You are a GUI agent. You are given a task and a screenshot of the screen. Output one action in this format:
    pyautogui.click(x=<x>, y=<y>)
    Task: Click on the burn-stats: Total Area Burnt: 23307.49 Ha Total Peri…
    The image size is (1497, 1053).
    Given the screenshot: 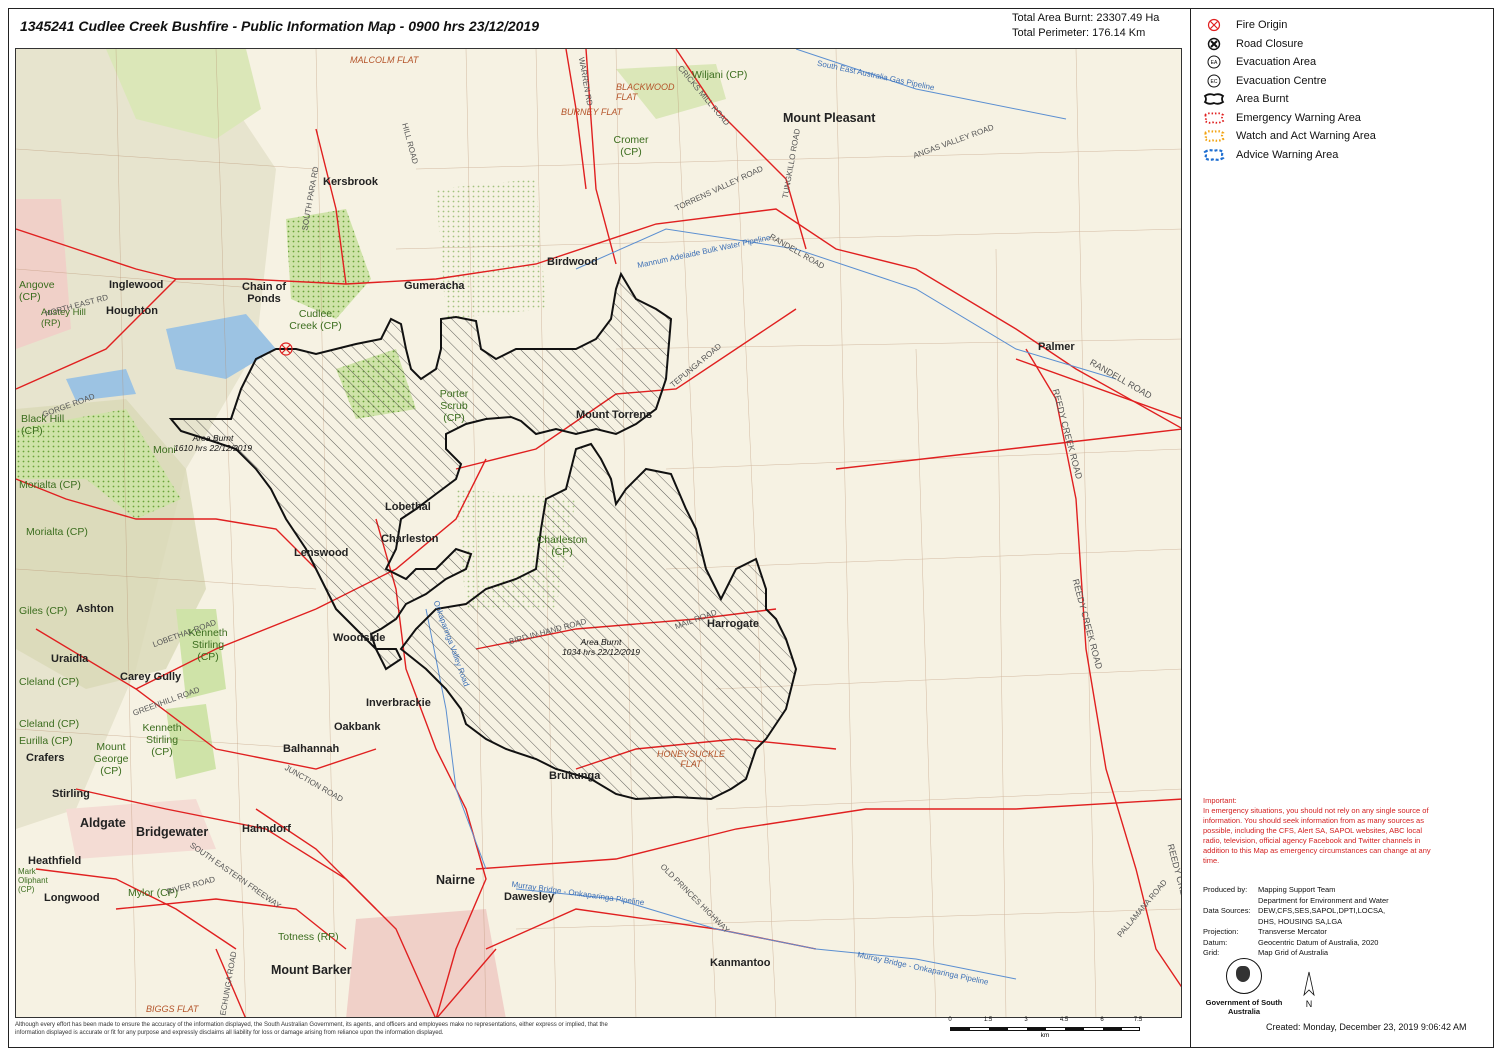 What is the action you would take?
    pyautogui.click(x=1085, y=26)
    